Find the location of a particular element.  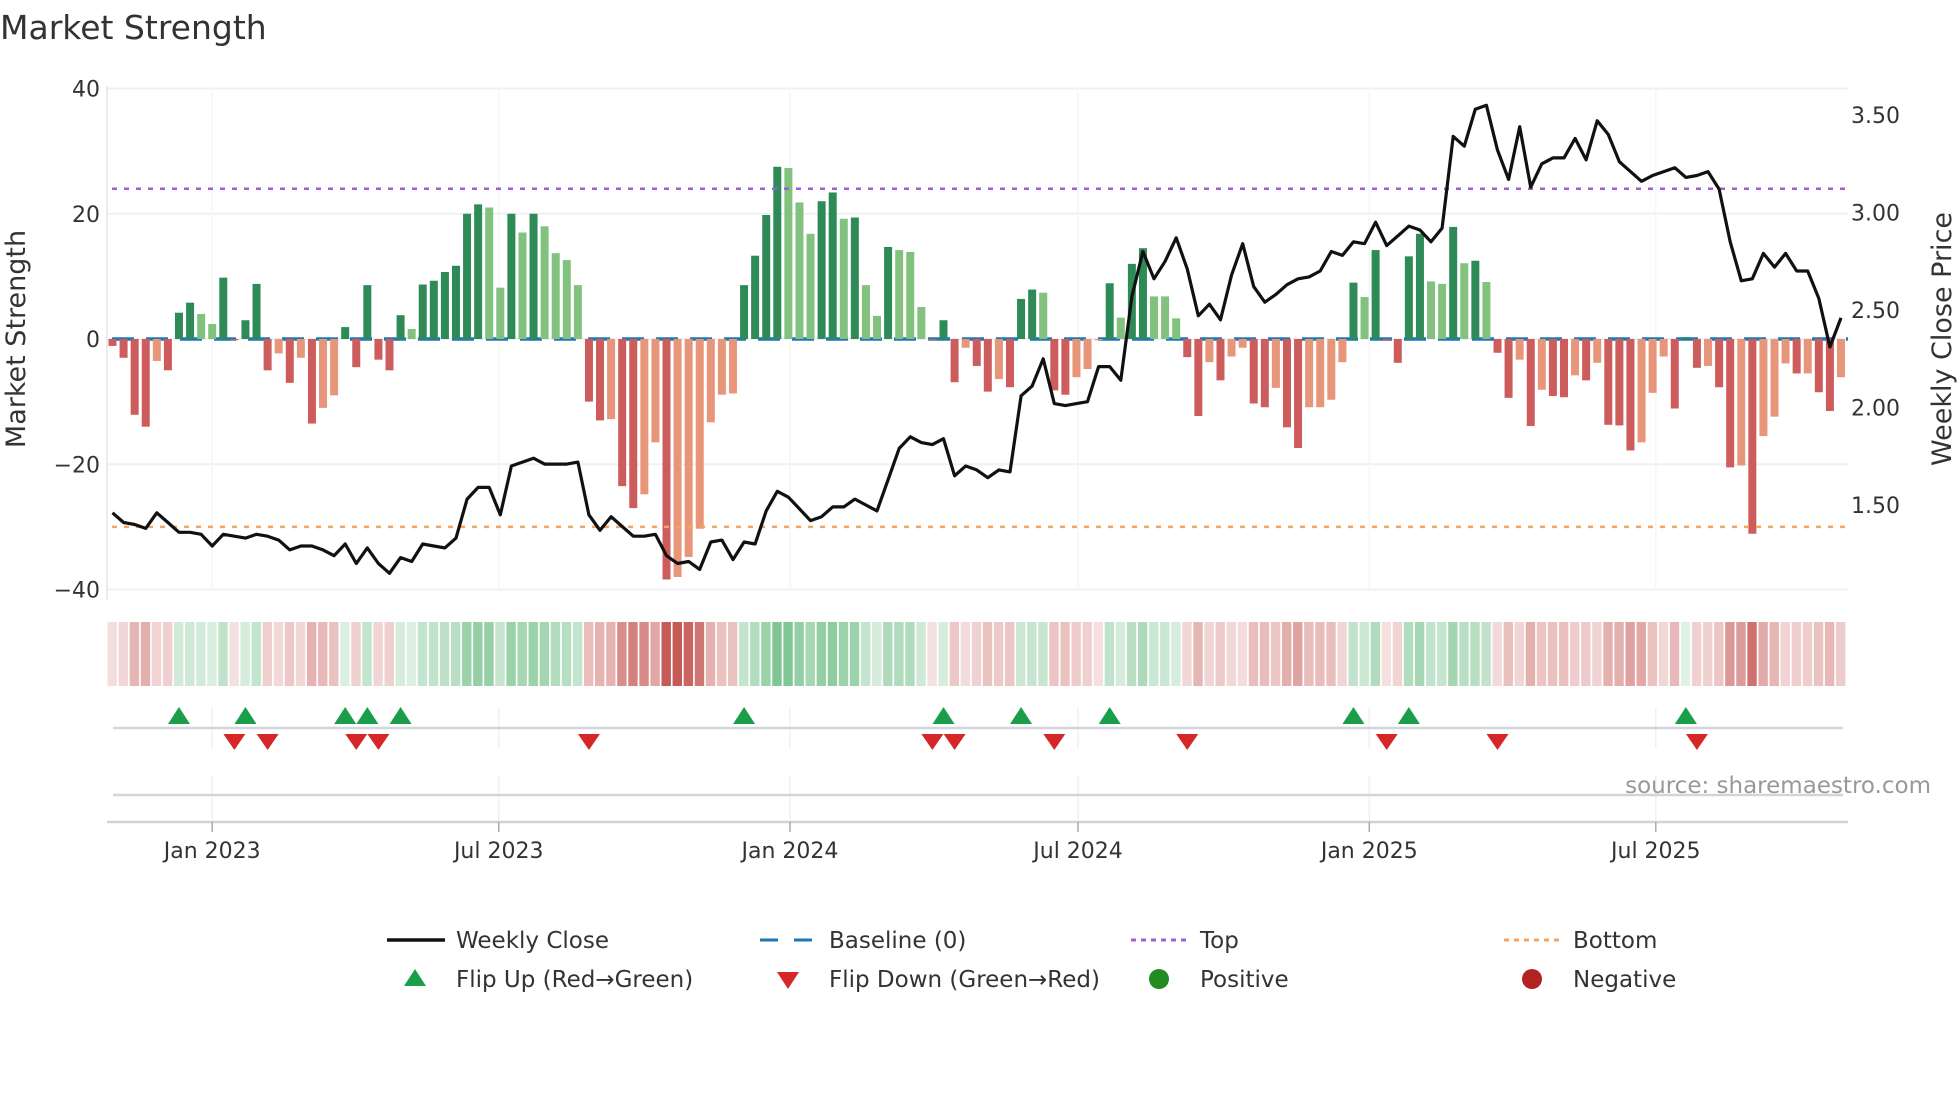

source-credit: source: sharemaestro.com is located at coordinates (1778, 786).